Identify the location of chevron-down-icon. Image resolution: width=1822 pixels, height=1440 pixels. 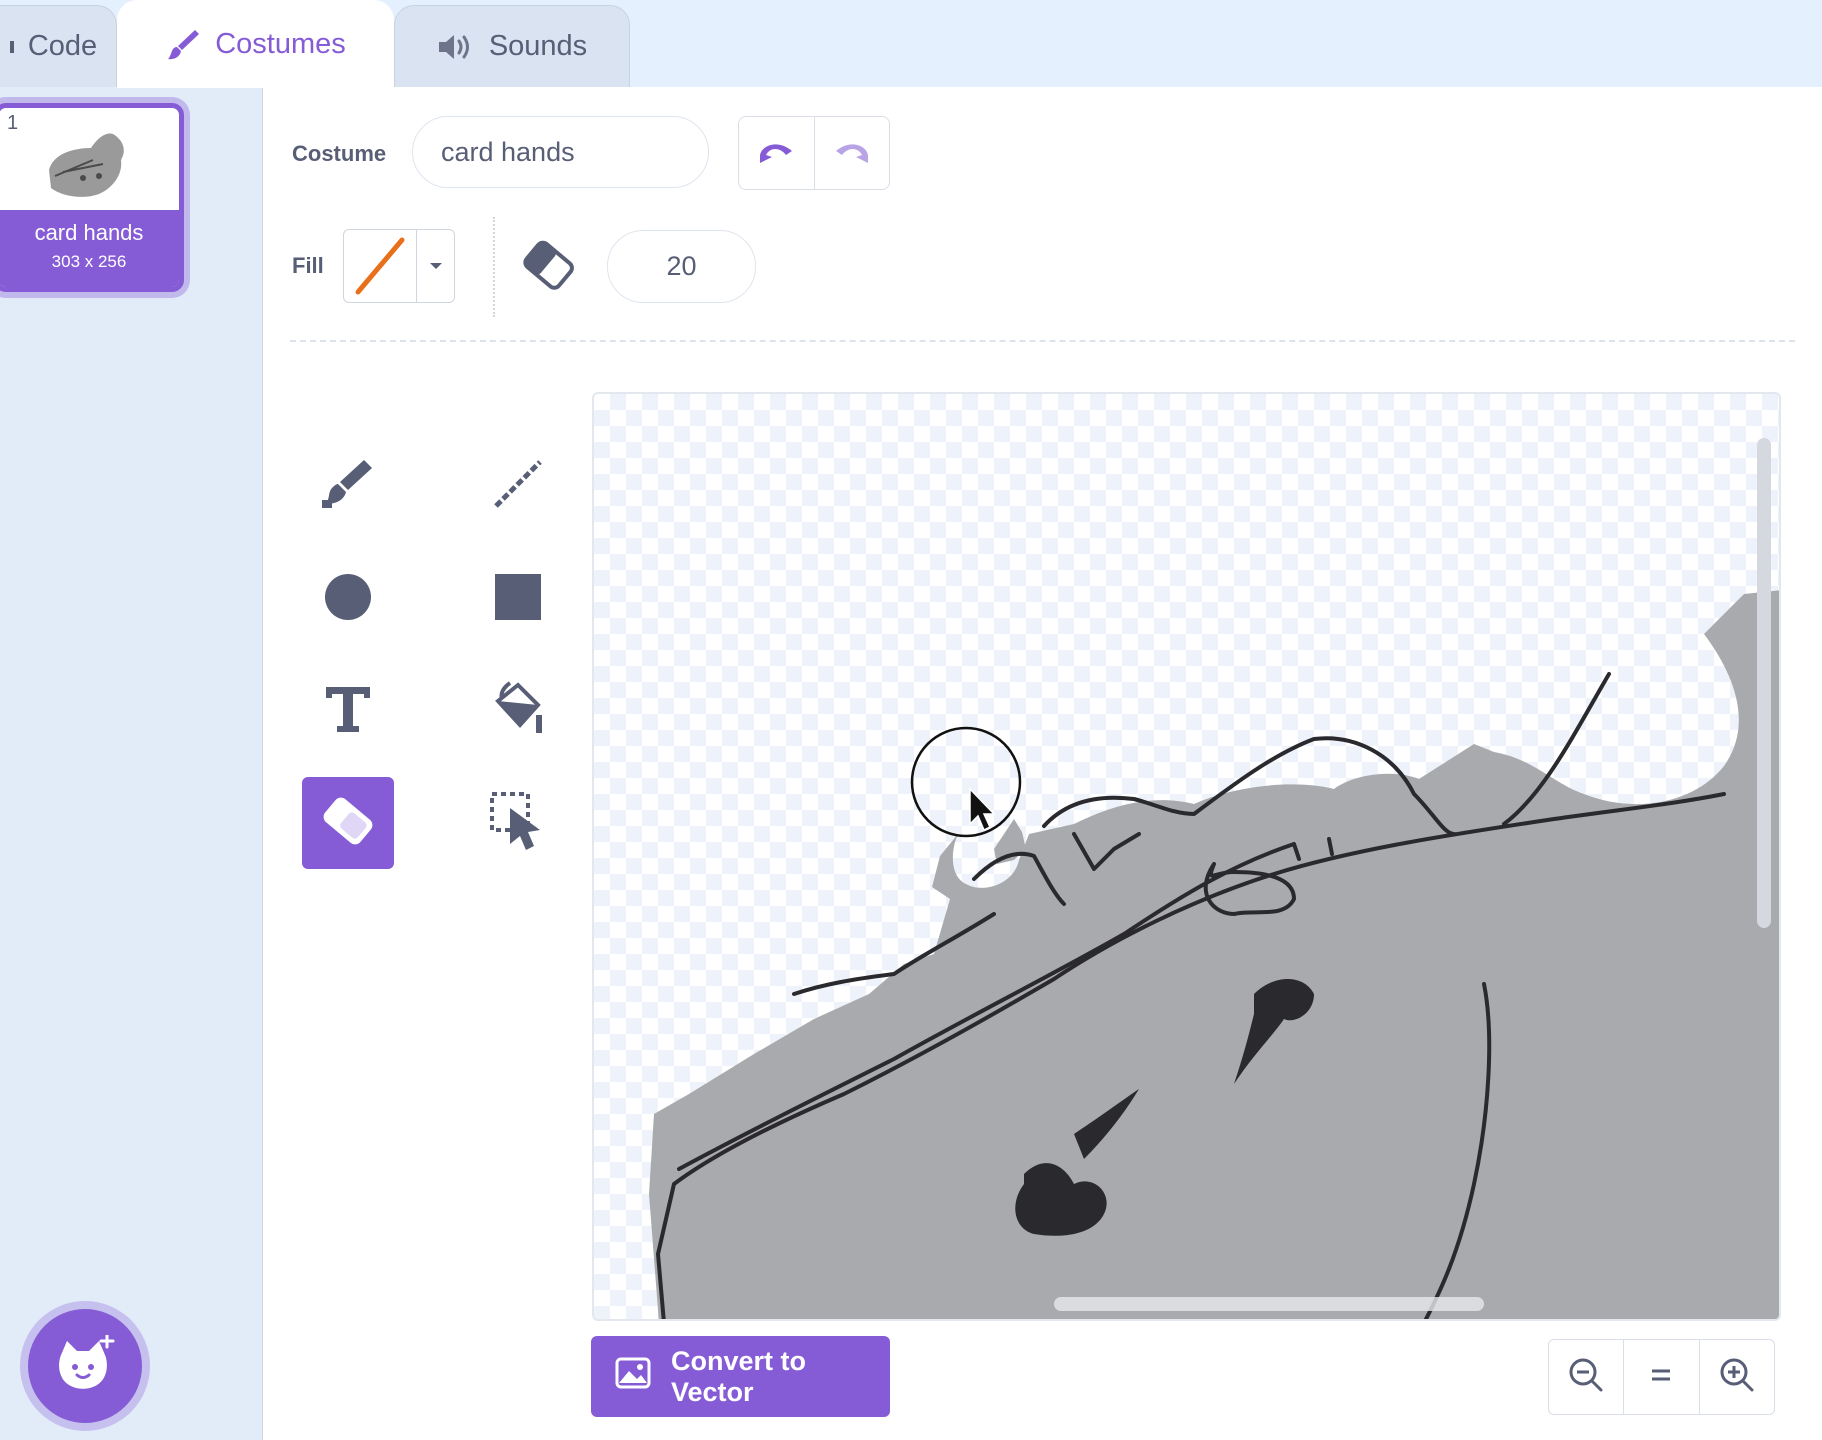
(435, 266).